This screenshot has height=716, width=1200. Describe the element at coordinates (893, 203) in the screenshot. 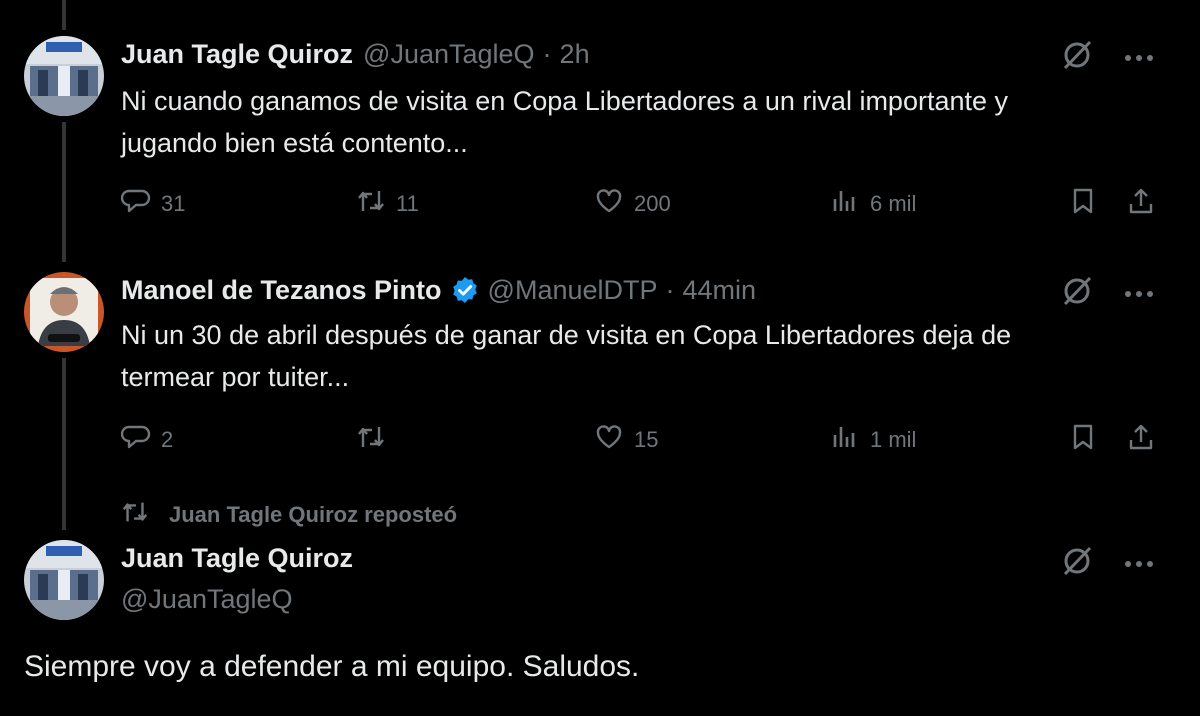

I see `views-count: 6 mil` at that location.